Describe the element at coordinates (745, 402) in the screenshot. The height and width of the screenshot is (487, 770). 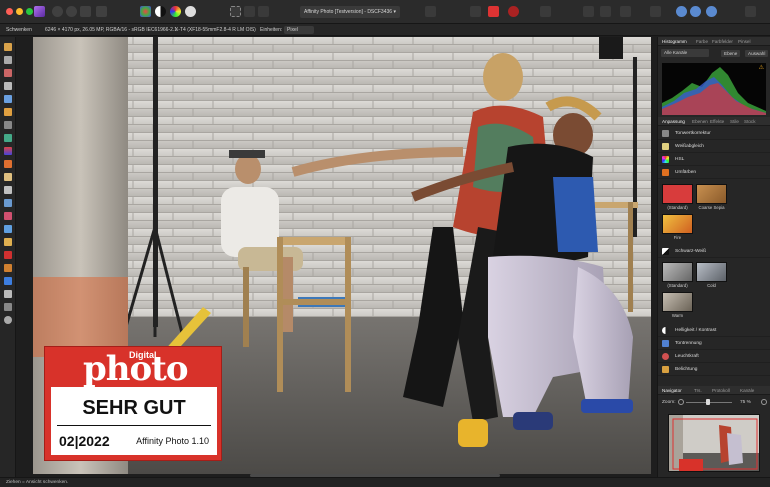
I see `zoom-value: 75 %` at that location.